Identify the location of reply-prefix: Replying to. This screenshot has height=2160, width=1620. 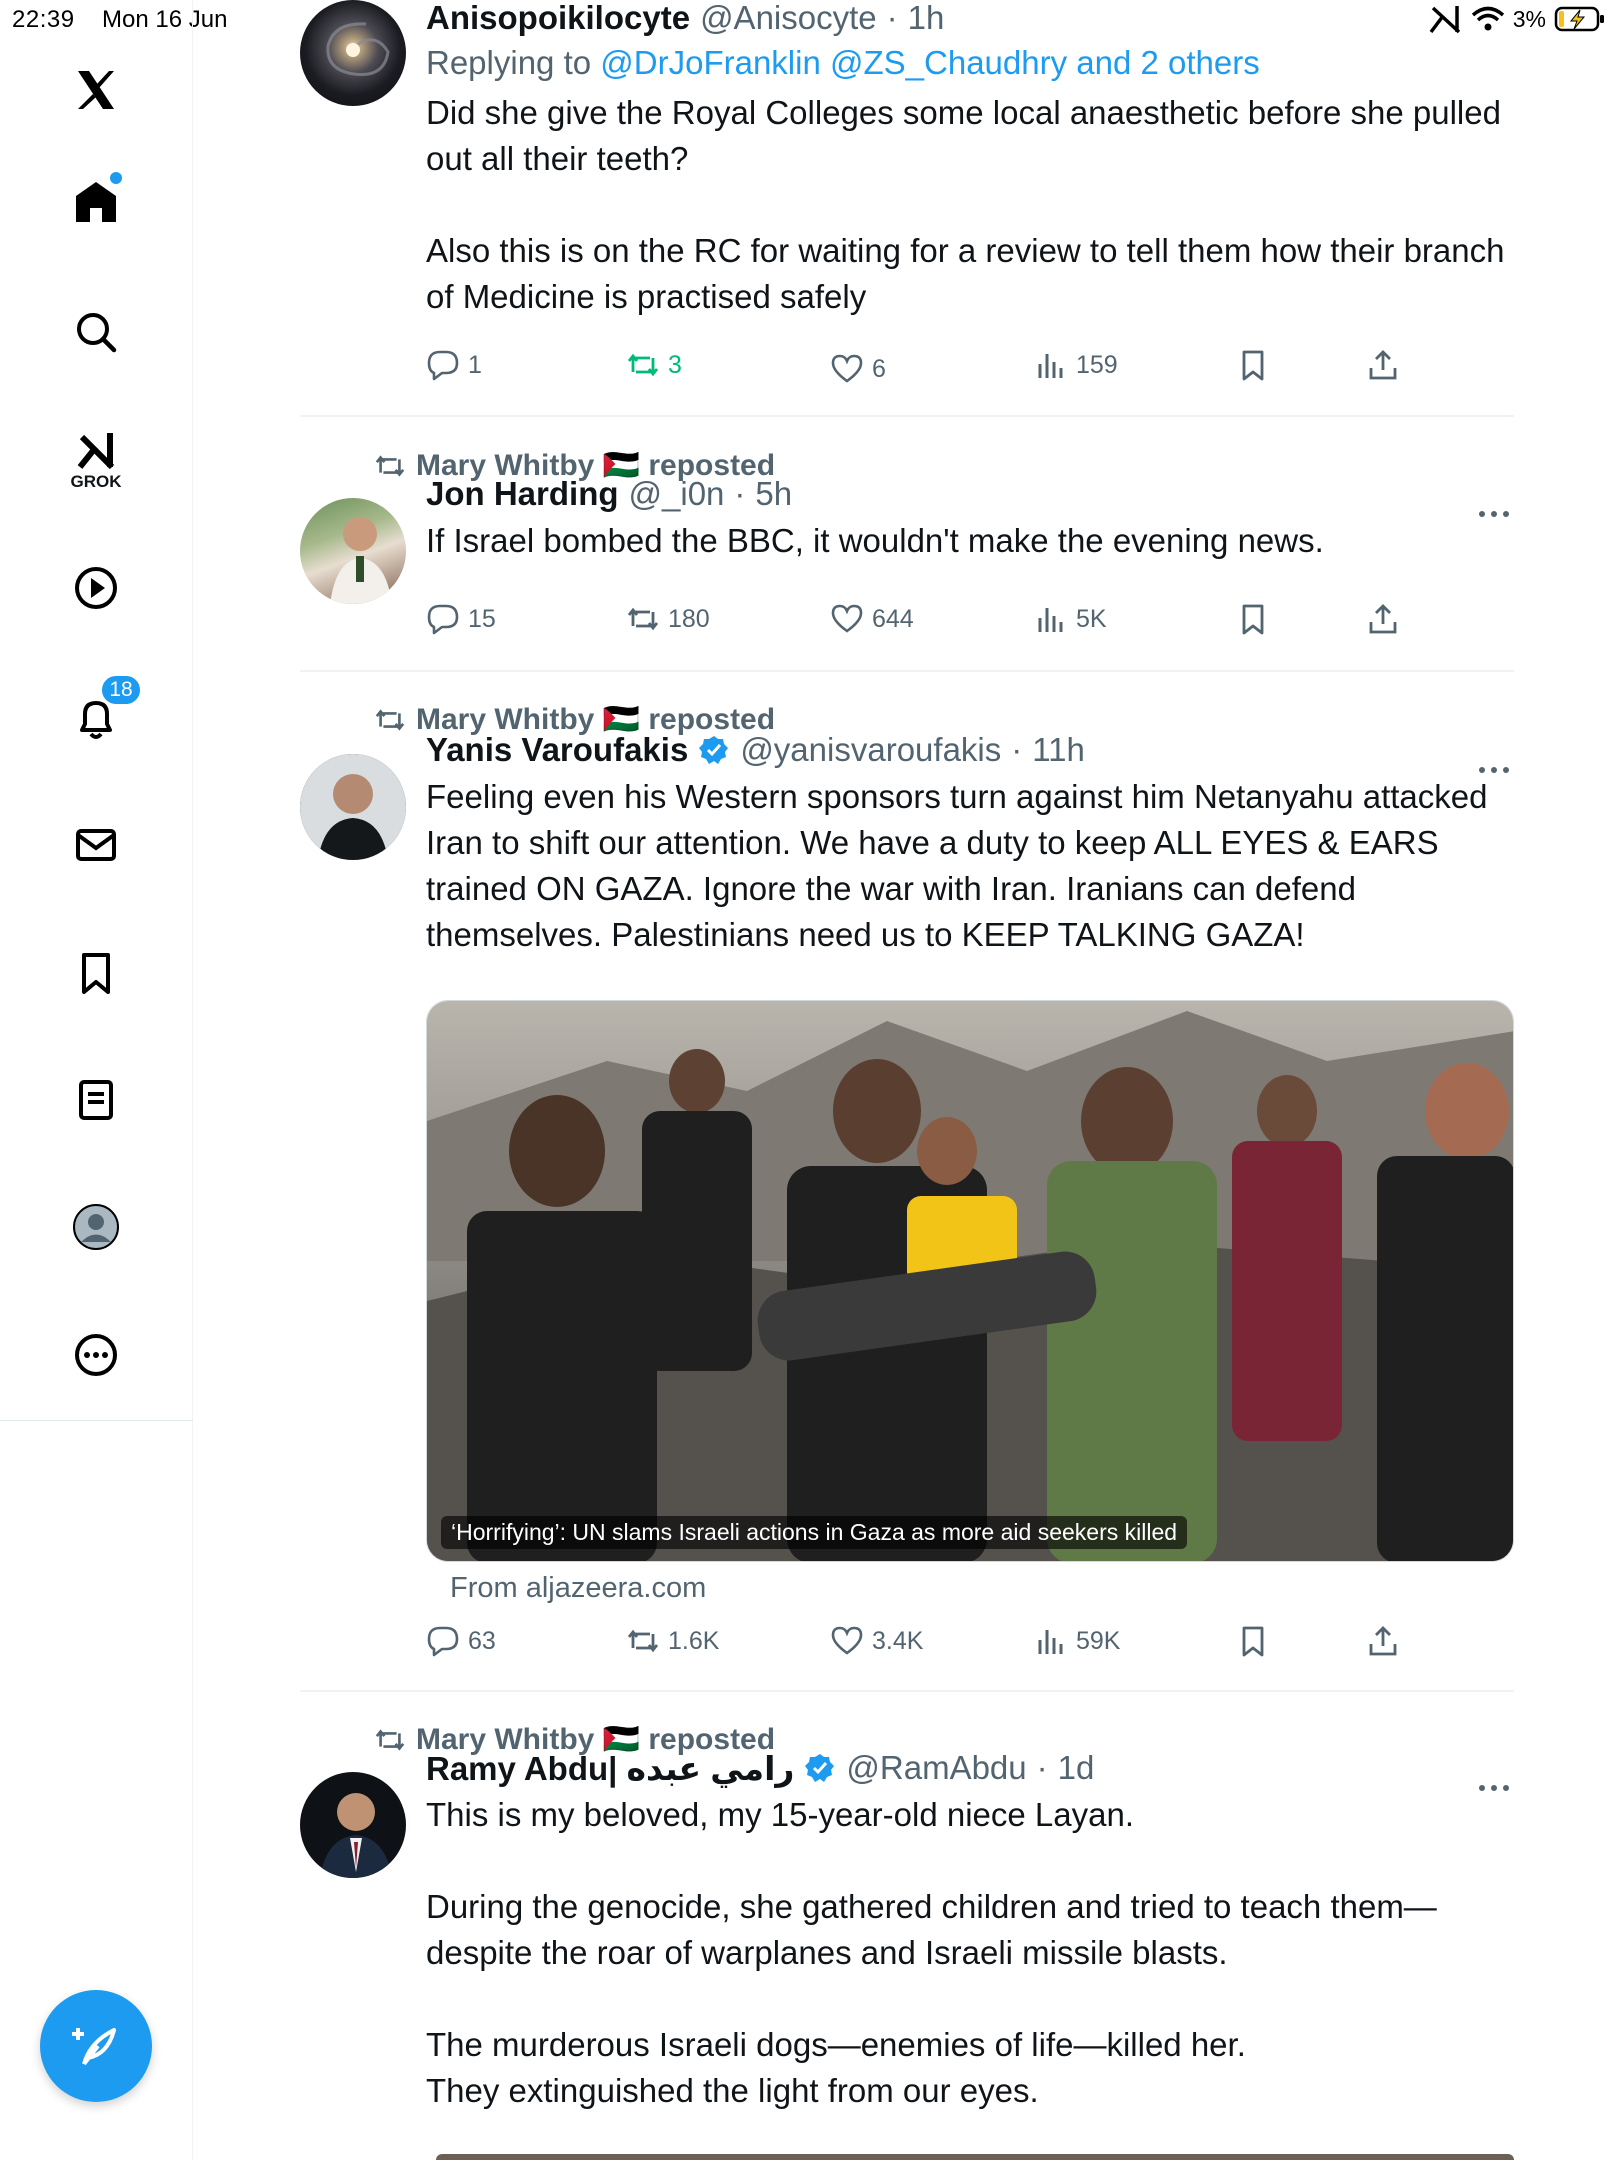
(509, 62).